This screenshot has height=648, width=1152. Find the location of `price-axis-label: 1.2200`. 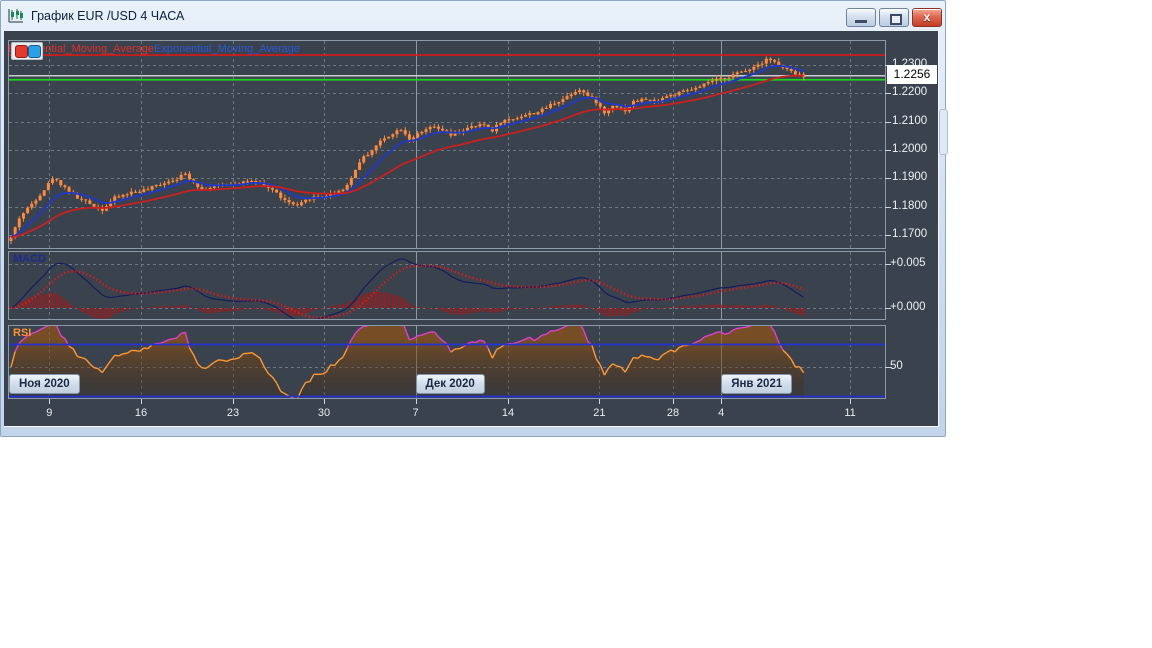

price-axis-label: 1.2200 is located at coordinates (910, 92).